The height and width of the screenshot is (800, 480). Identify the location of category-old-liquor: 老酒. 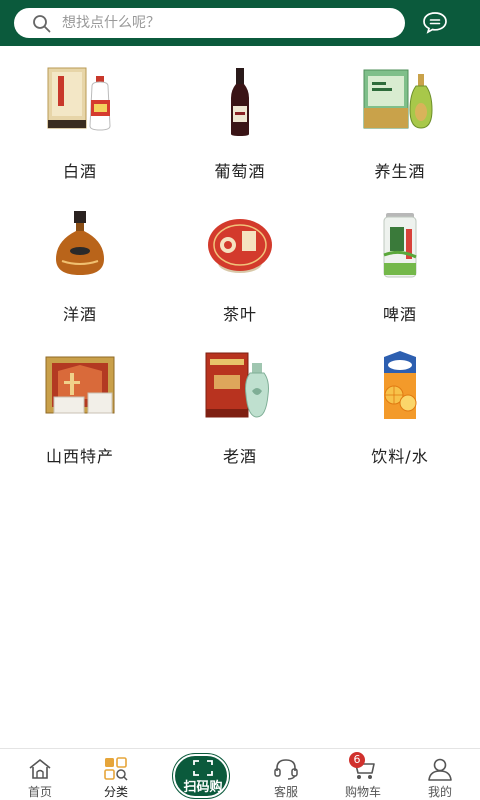
(240, 402).